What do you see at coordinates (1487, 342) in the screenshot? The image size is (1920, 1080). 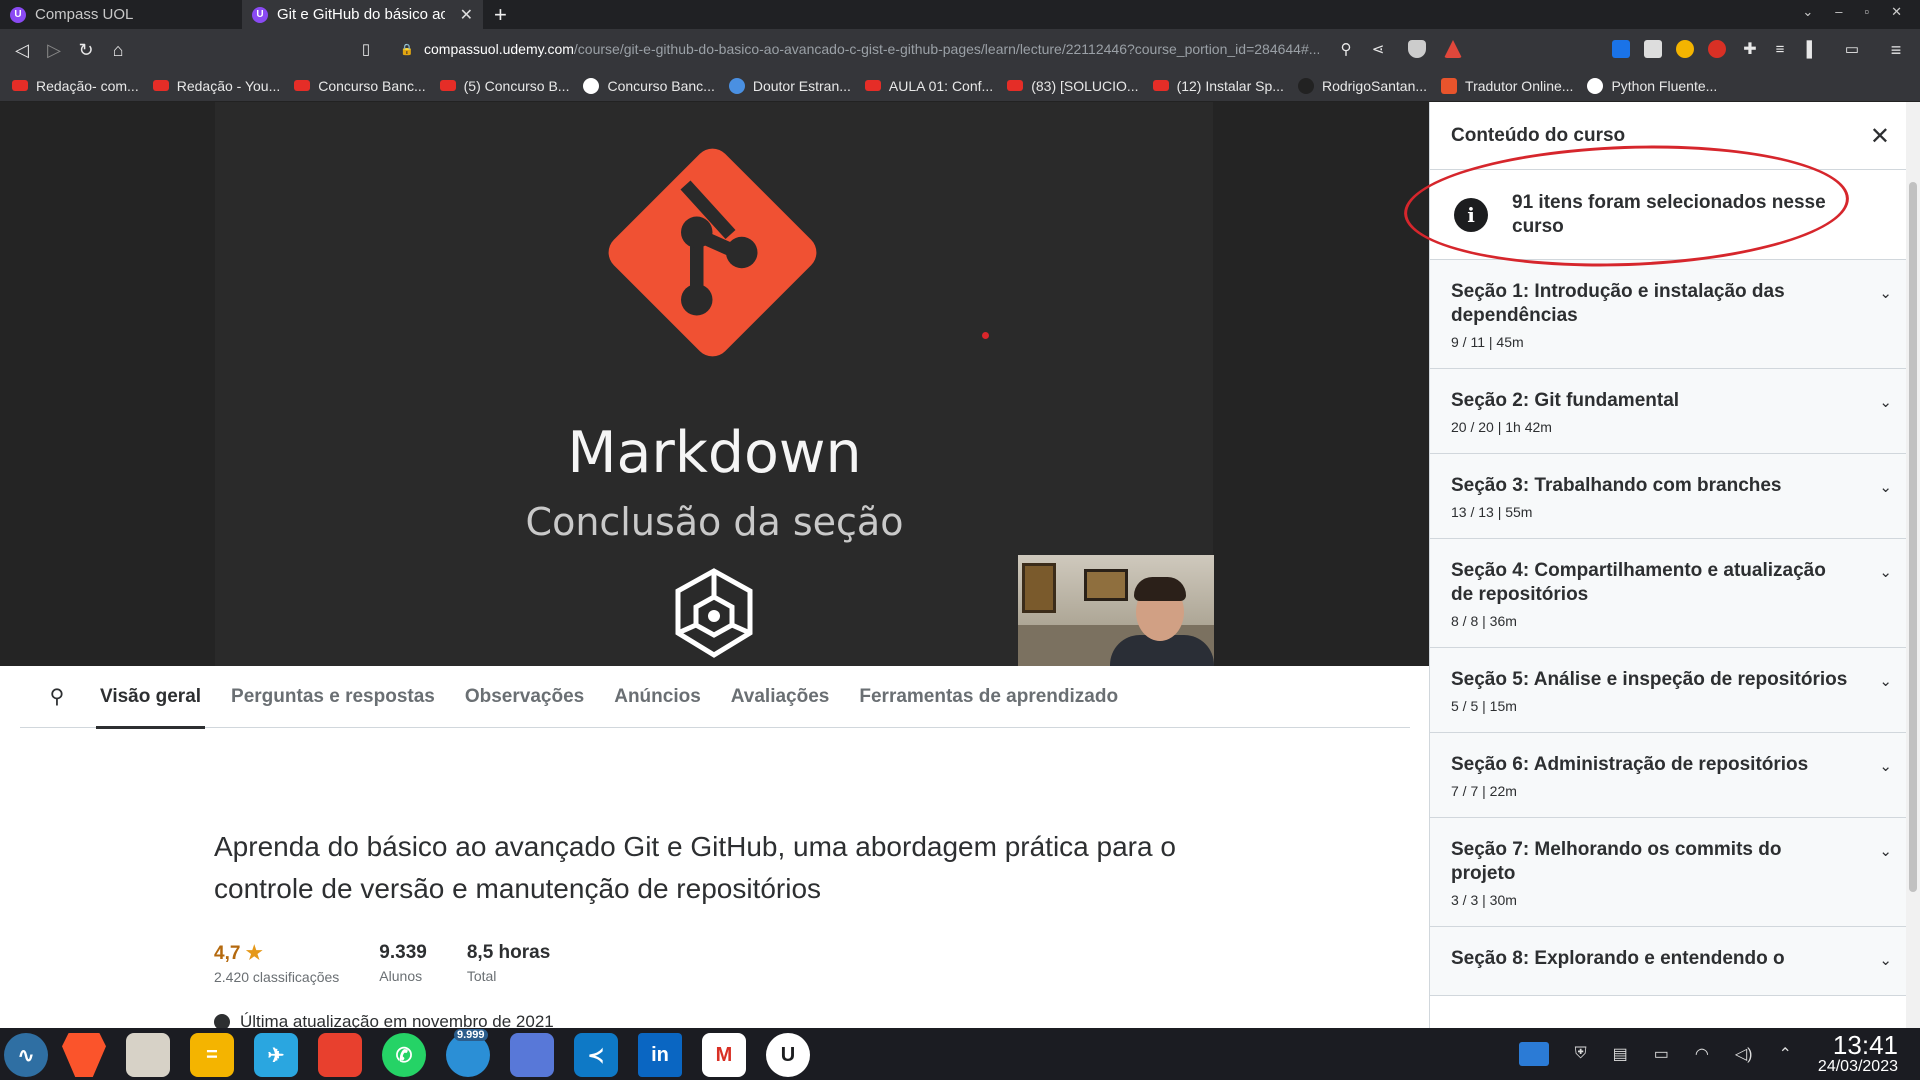 I see `section-meta: 9 / 11 | 45m` at bounding box center [1487, 342].